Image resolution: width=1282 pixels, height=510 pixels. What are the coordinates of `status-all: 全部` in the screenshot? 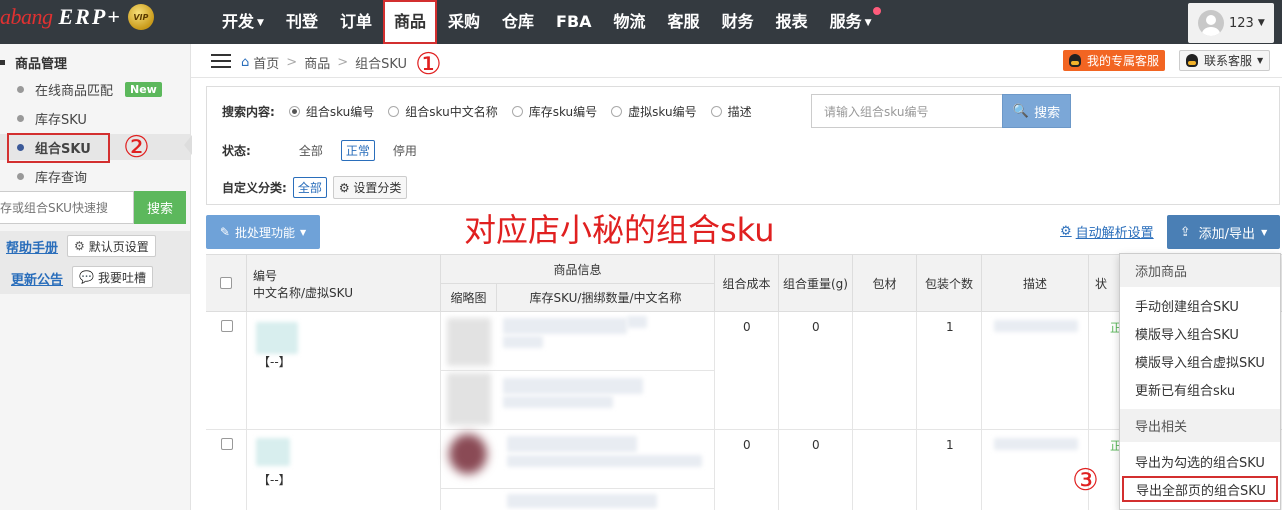 It's located at (311, 150).